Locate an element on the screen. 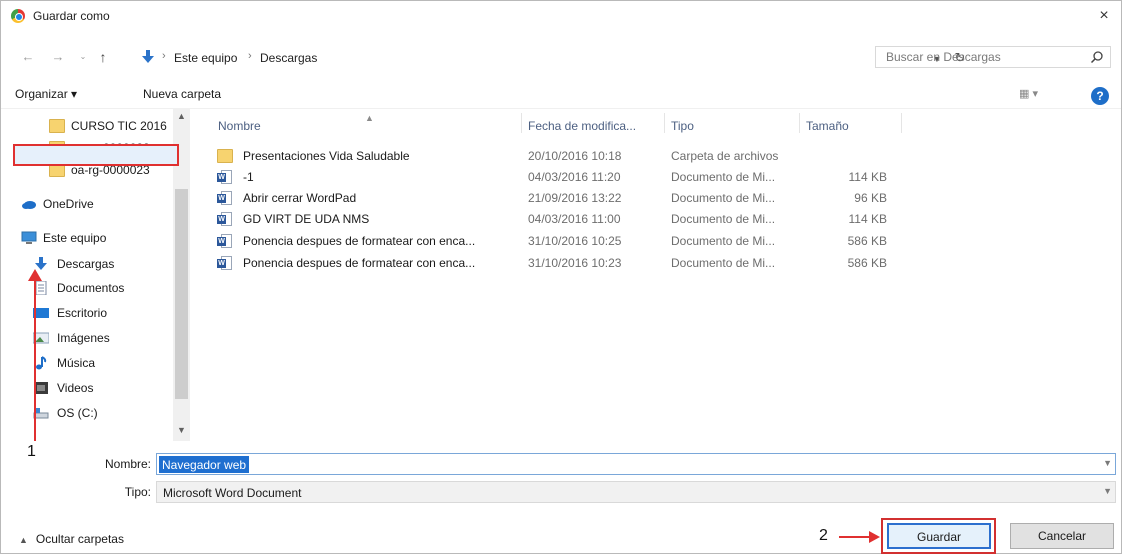 This screenshot has height=554, width=1122. nav-item-label: Música is located at coordinates (76, 363).